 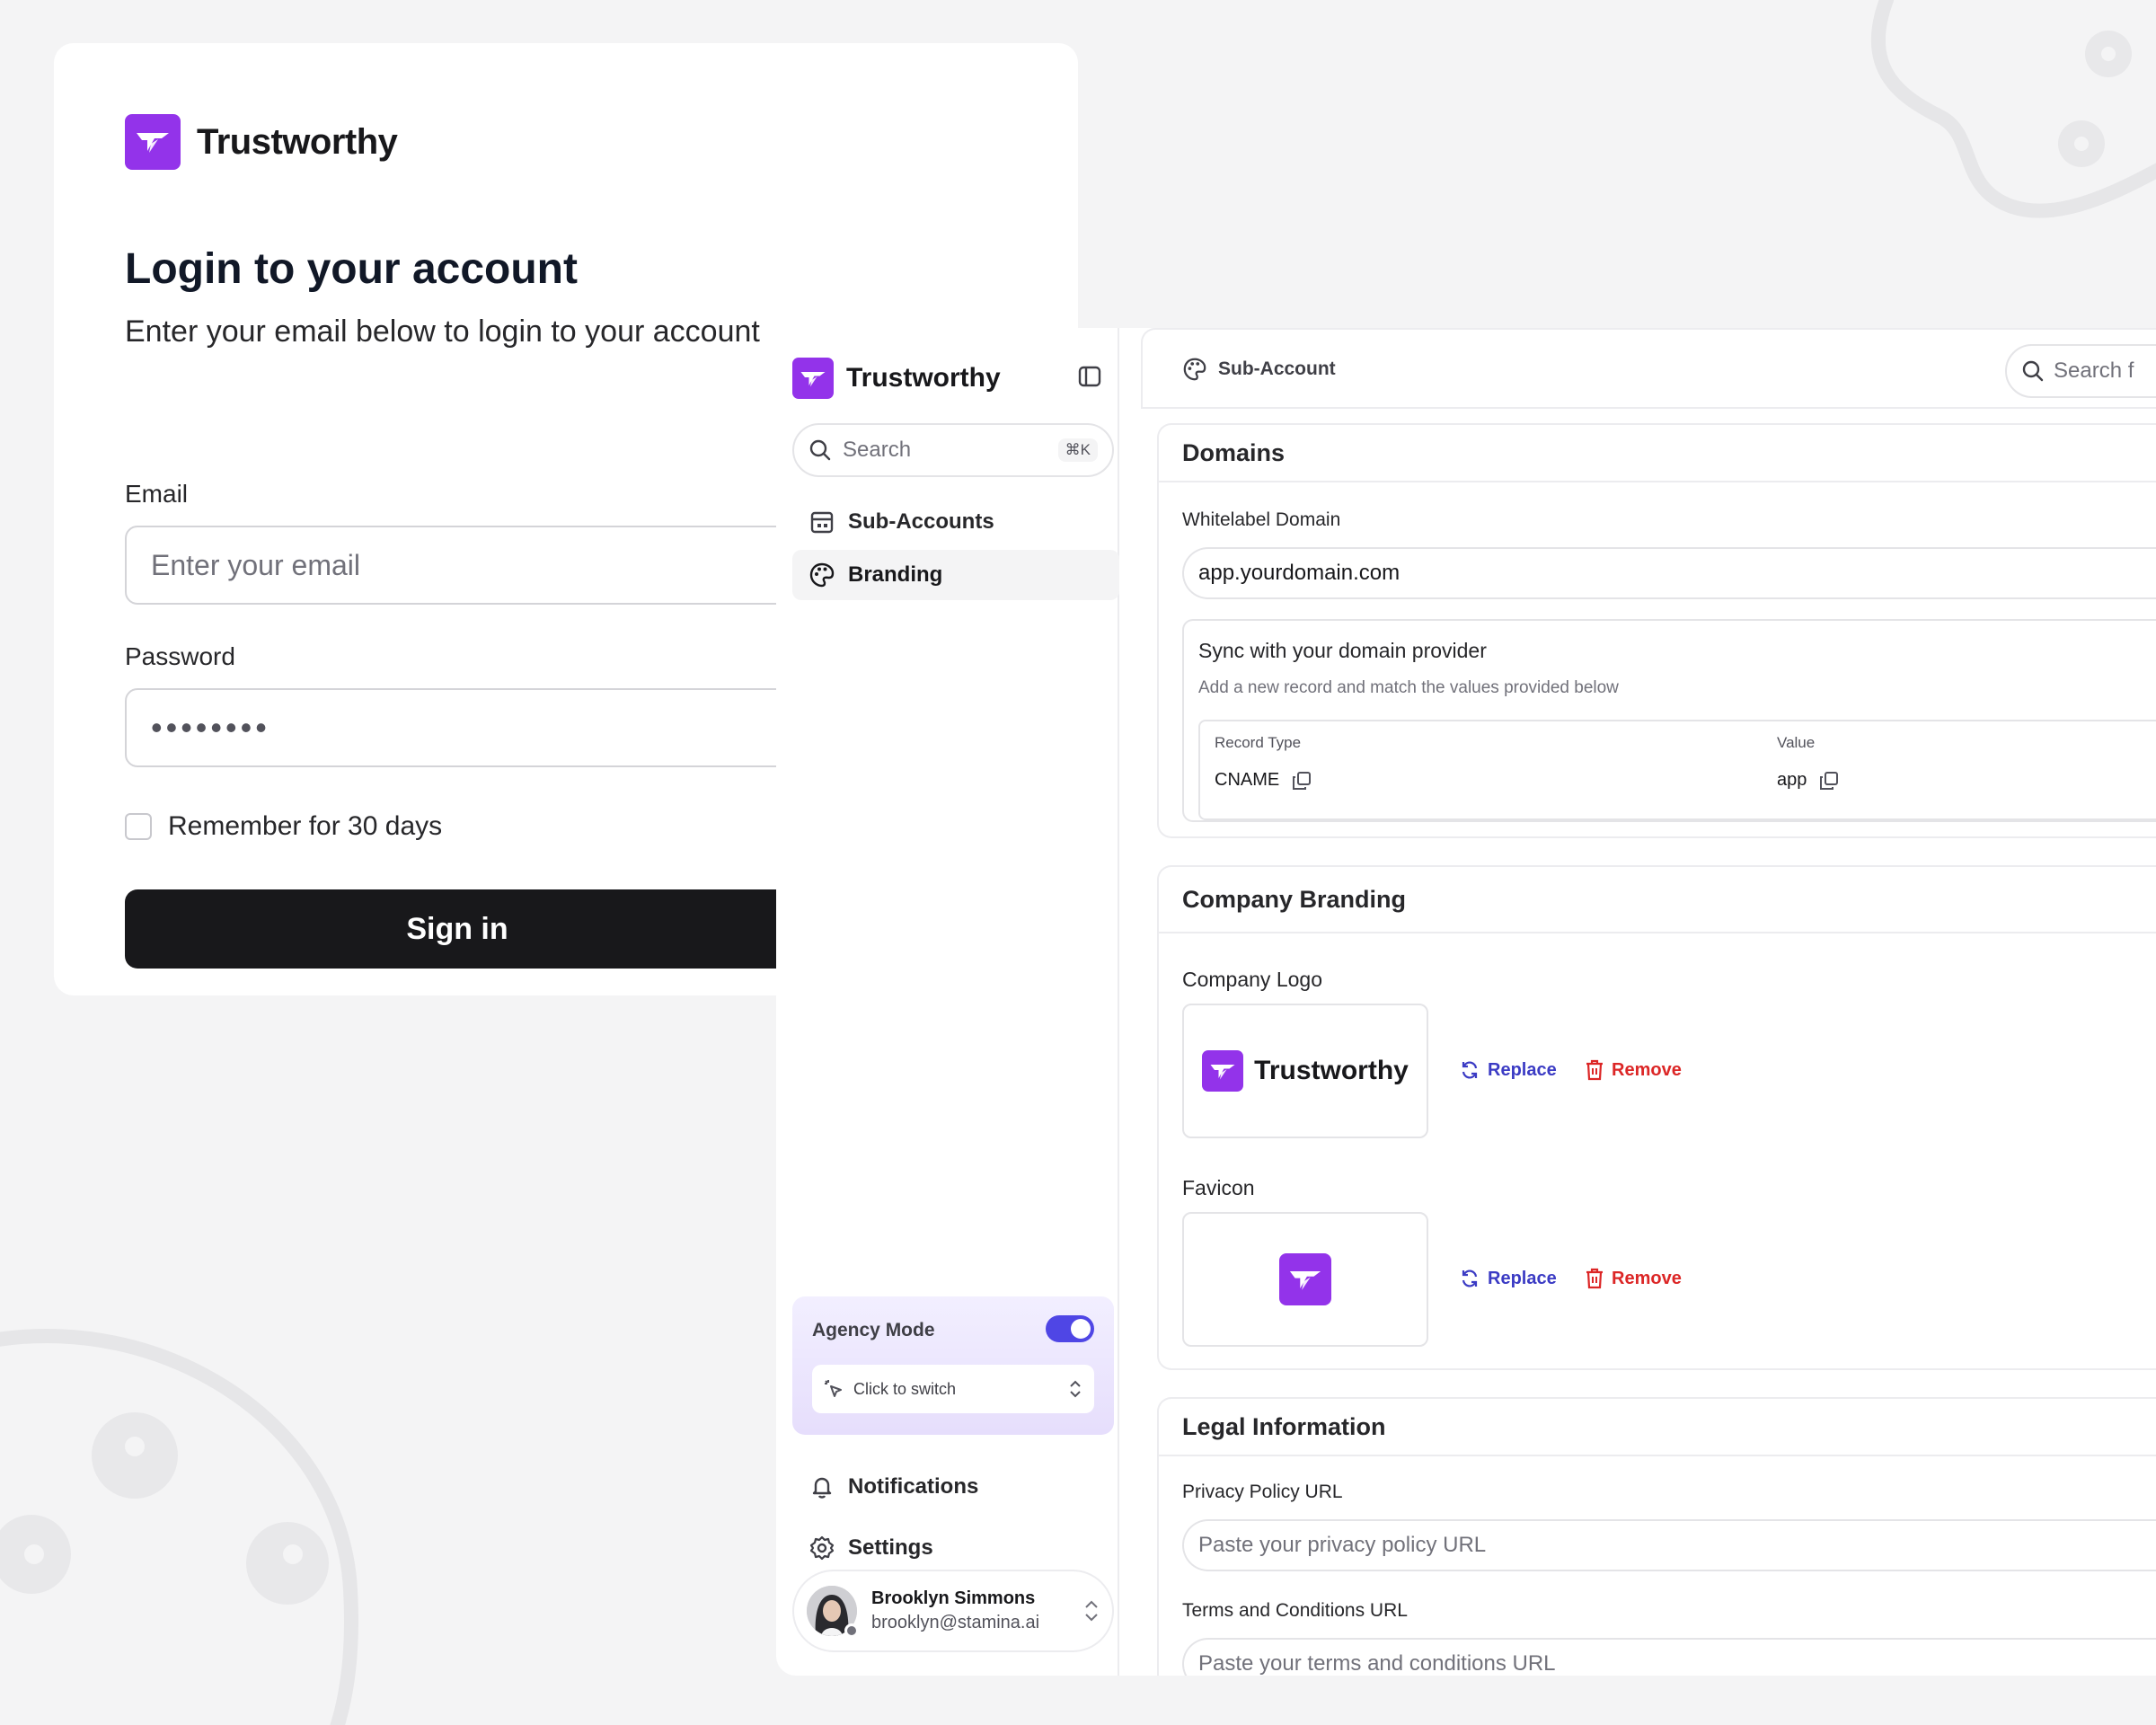 I want to click on remember-checkbox, so click(x=139, y=826).